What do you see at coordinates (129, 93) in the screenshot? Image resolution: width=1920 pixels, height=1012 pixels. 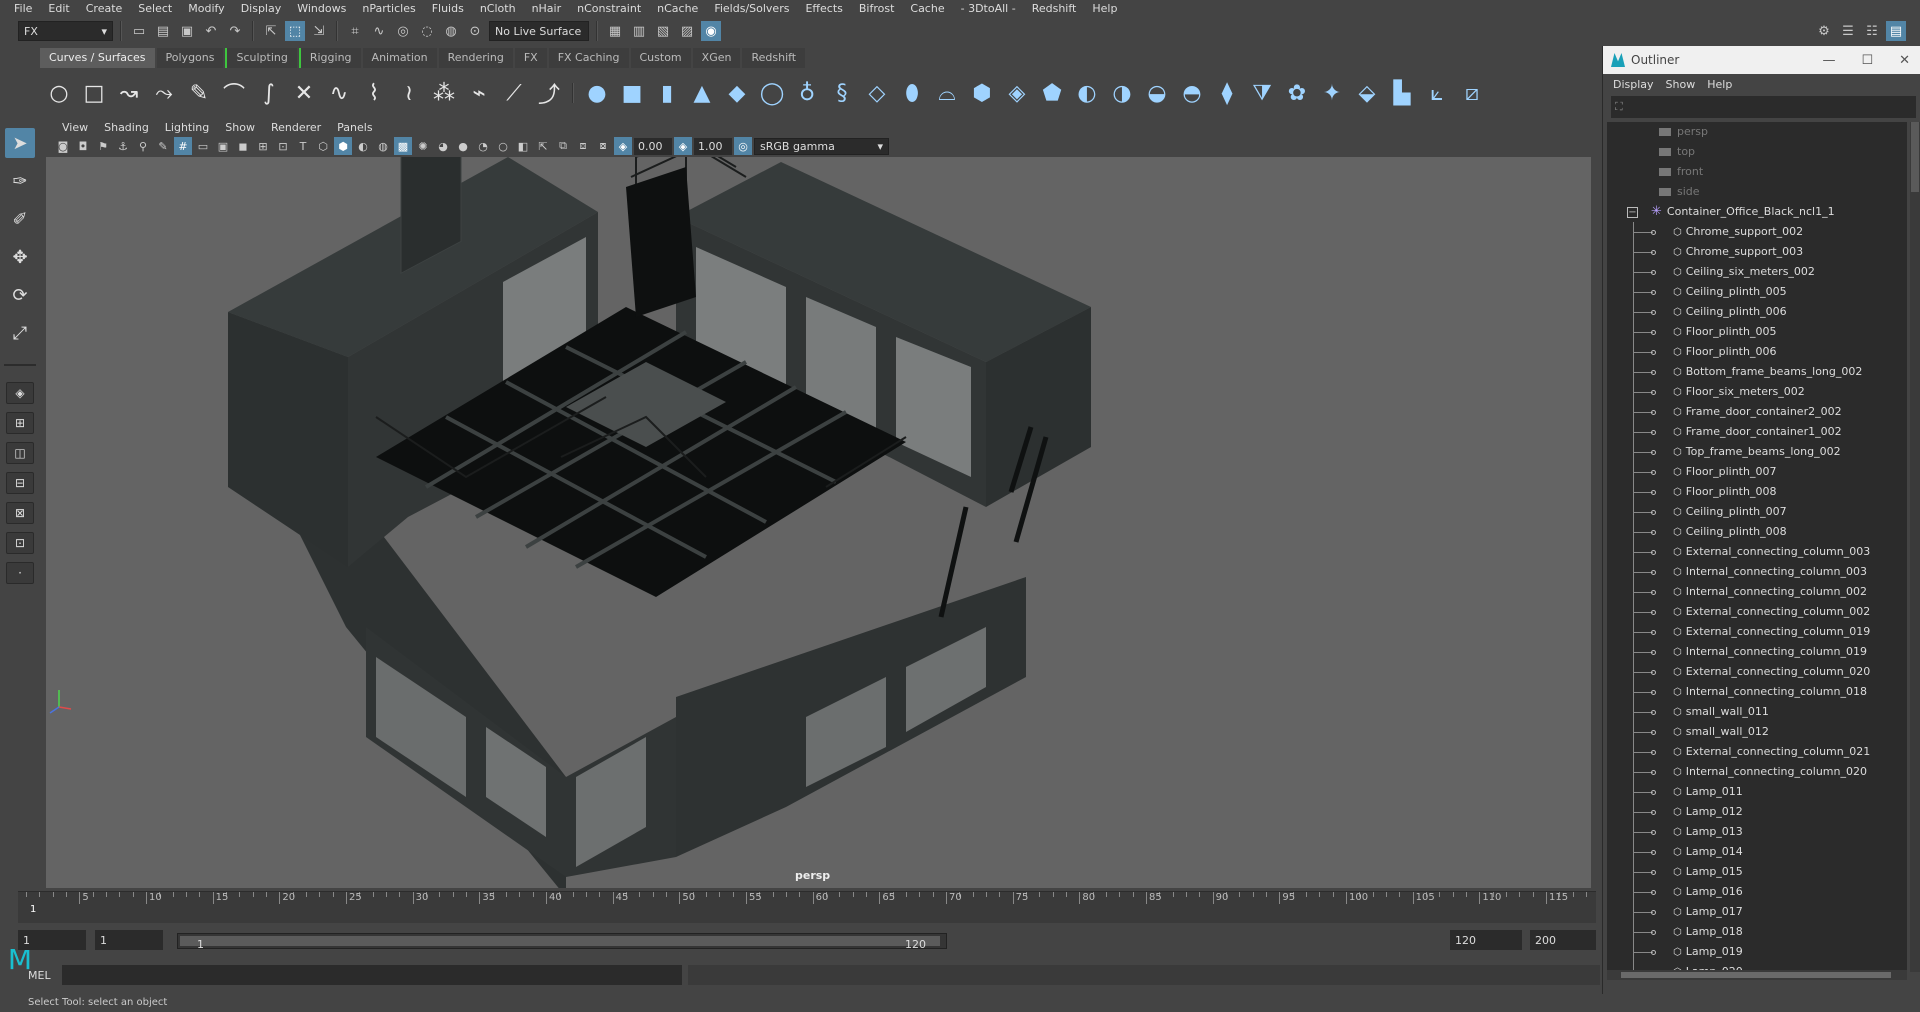 I see `cv-curve-icon: ↝` at bounding box center [129, 93].